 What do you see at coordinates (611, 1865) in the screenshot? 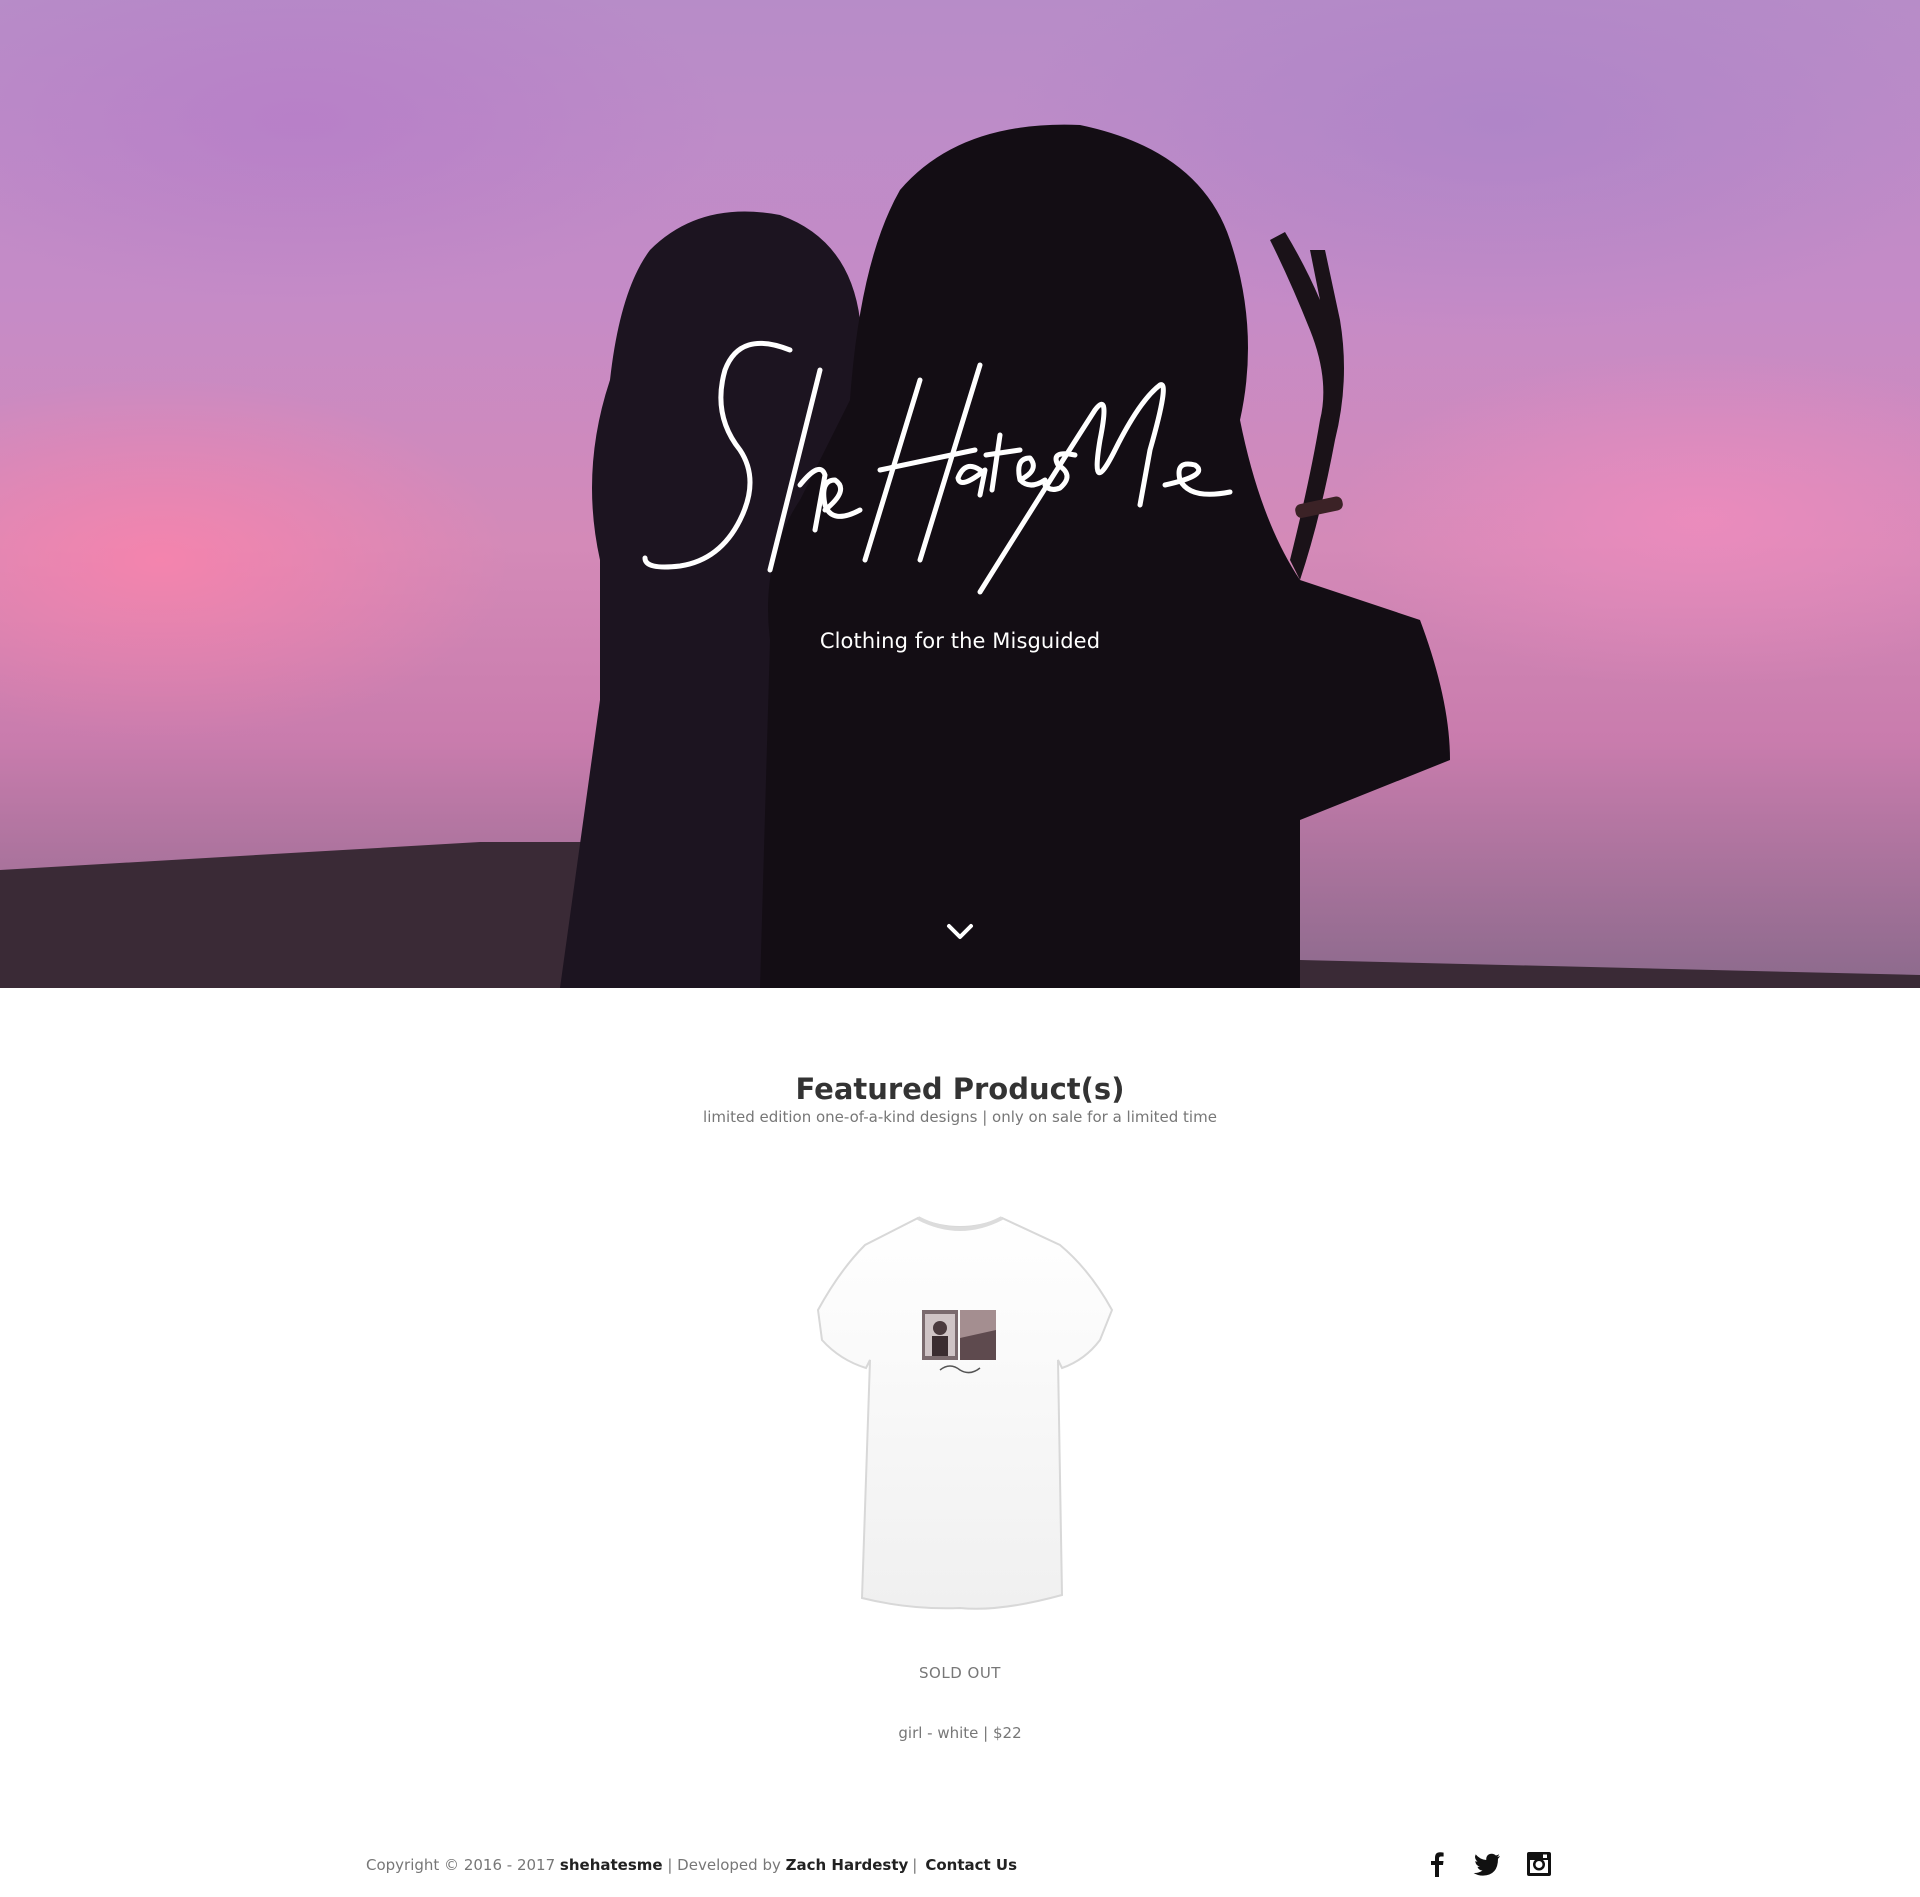
I see `brand-name: shehatesme` at bounding box center [611, 1865].